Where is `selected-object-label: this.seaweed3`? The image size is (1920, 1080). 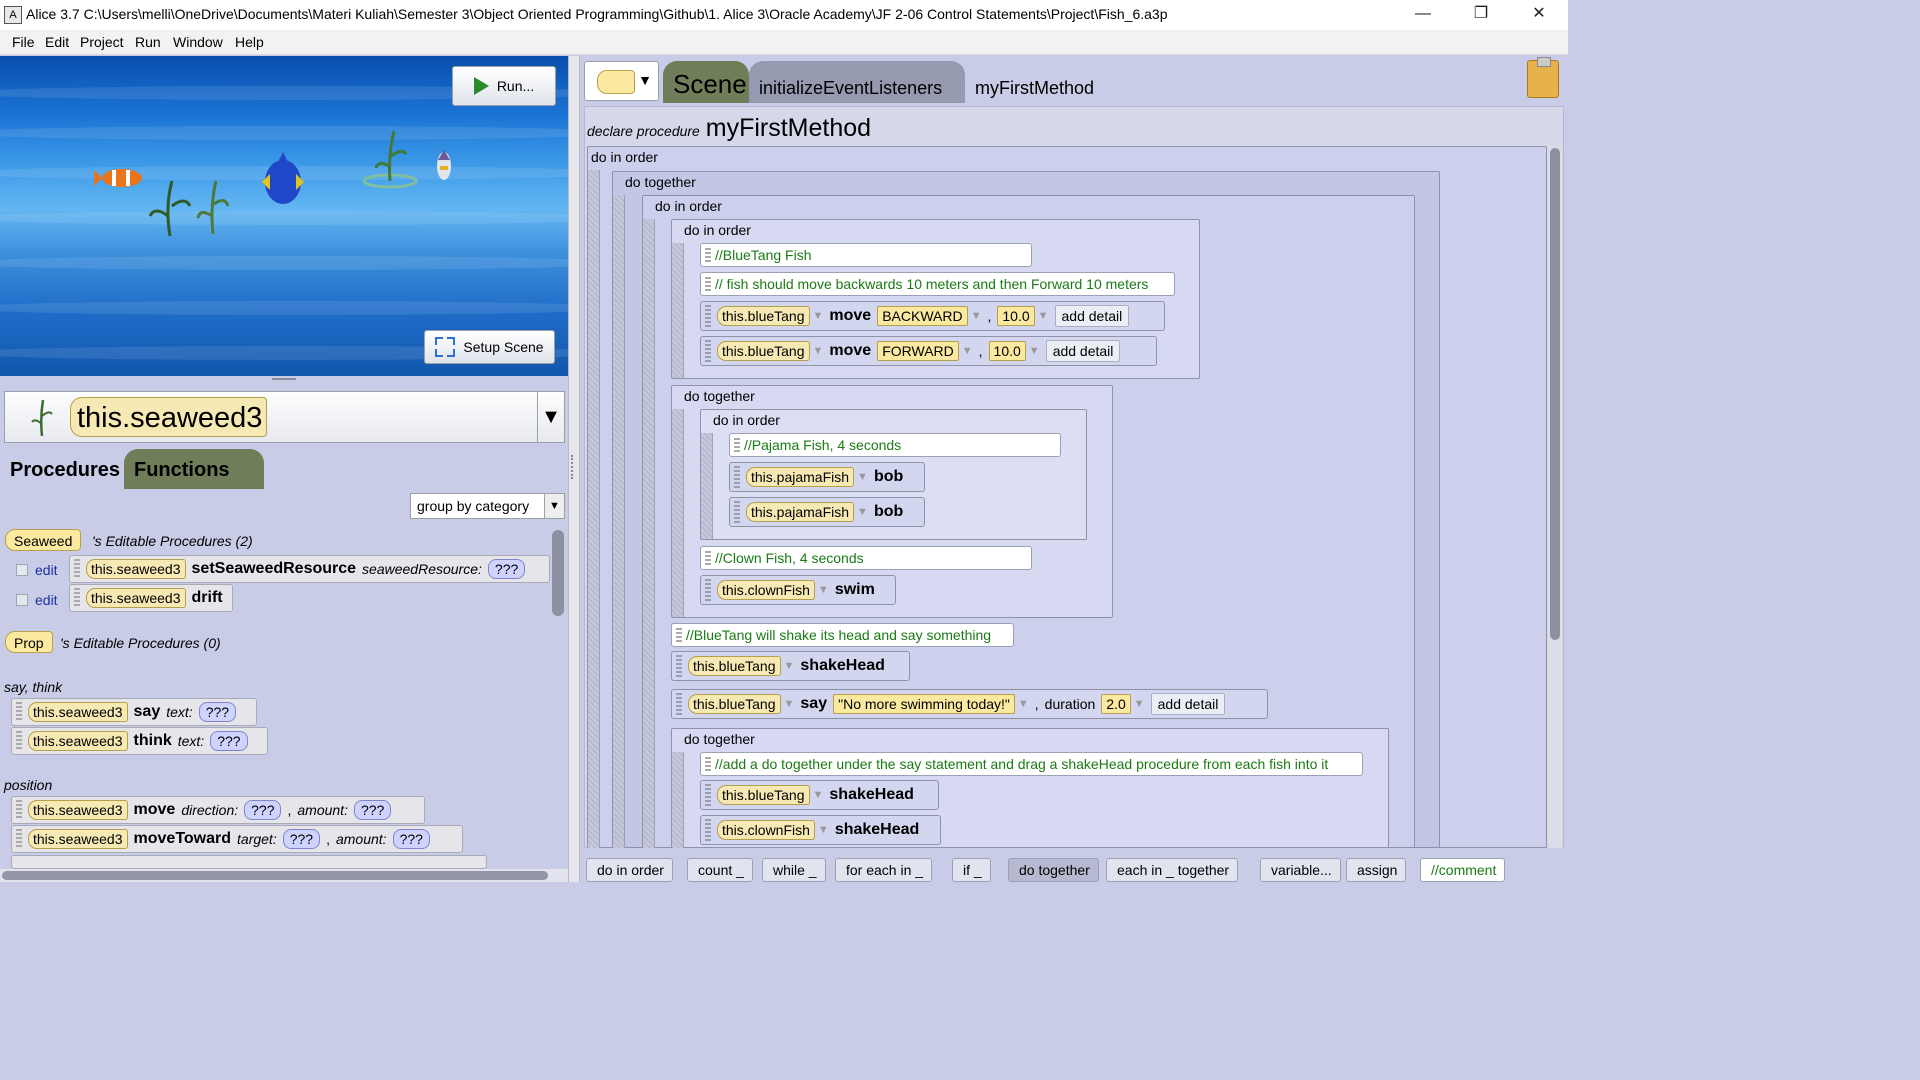 selected-object-label: this.seaweed3 is located at coordinates (169, 417).